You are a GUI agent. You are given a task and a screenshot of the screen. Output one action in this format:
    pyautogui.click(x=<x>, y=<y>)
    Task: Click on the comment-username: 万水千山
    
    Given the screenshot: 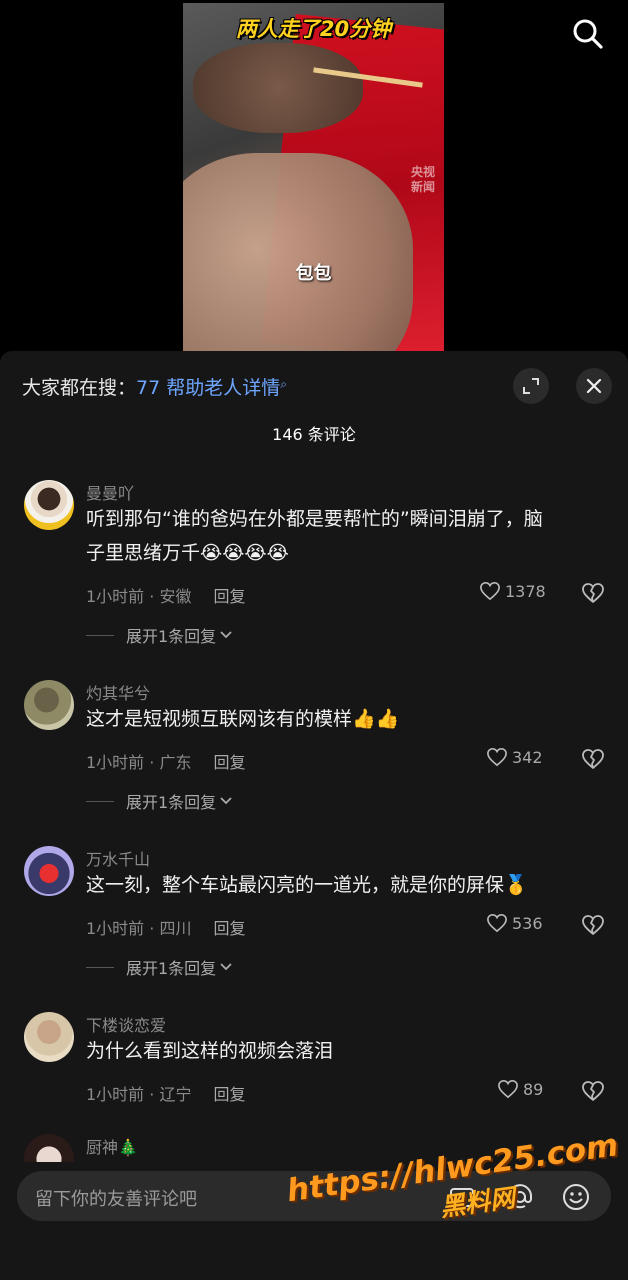 What is the action you would take?
    pyautogui.click(x=118, y=858)
    